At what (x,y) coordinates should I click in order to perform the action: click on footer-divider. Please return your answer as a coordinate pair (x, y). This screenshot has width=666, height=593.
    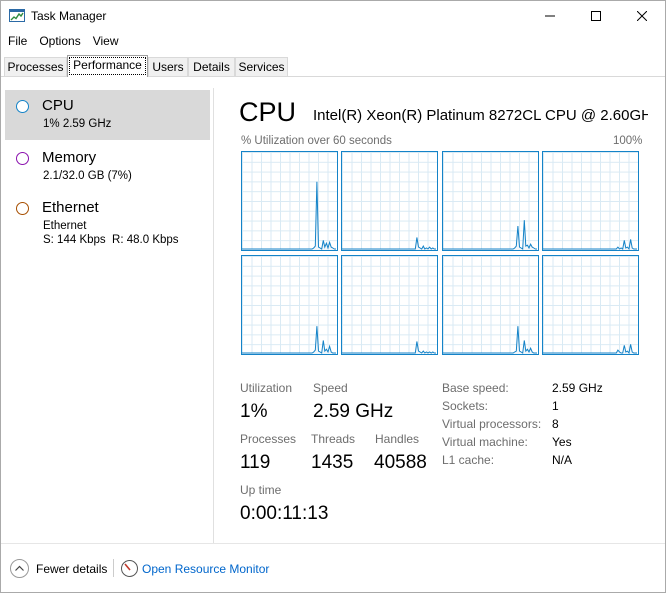
    Looking at the image, I should click on (333, 543).